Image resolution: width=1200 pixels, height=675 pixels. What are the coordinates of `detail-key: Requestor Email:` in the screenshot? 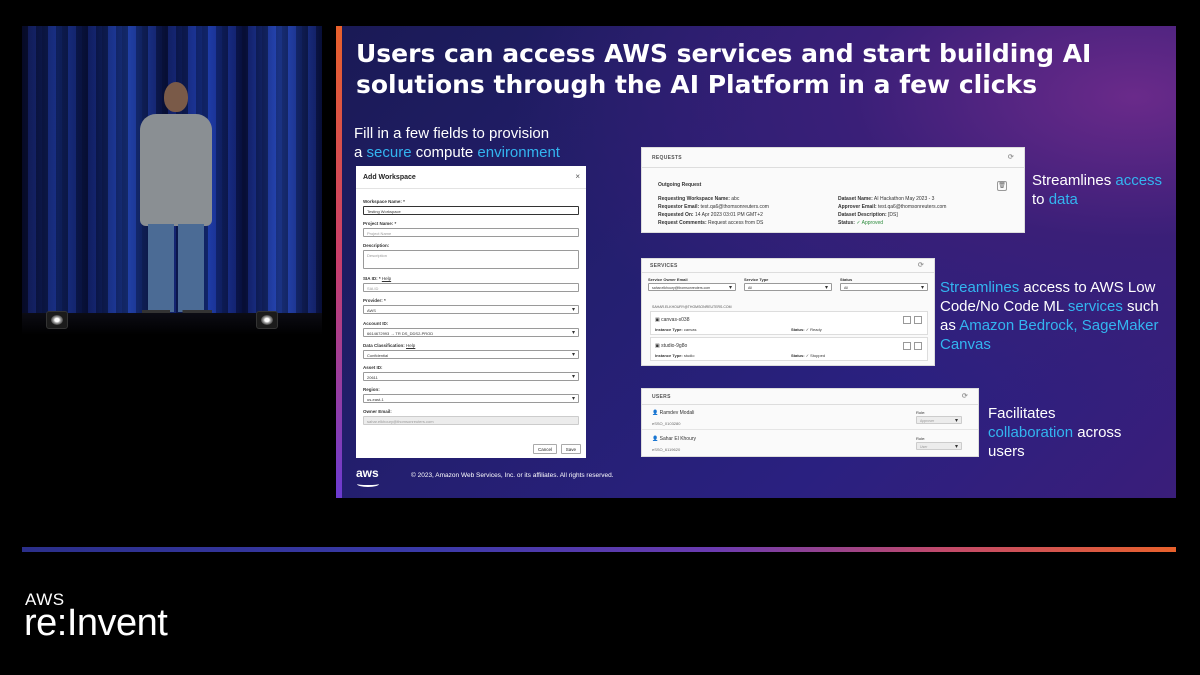 It's located at (679, 207).